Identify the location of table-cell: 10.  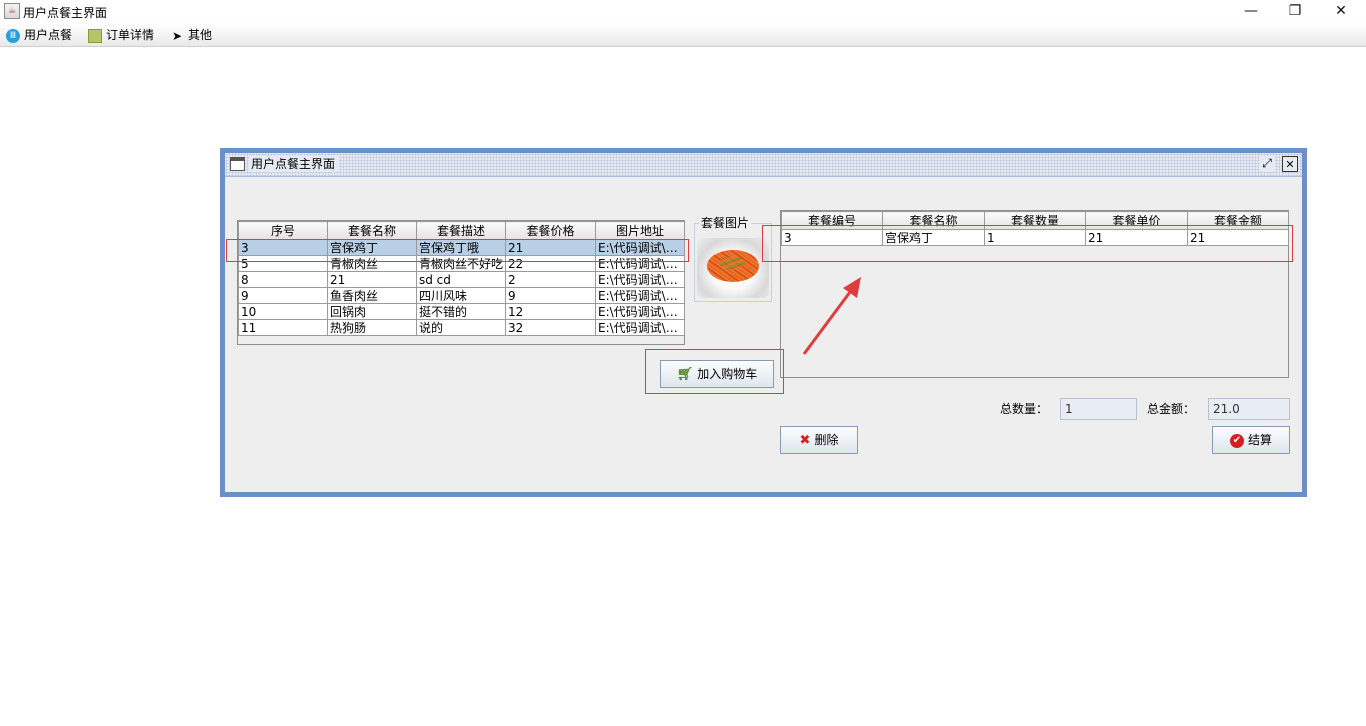
(283, 311).